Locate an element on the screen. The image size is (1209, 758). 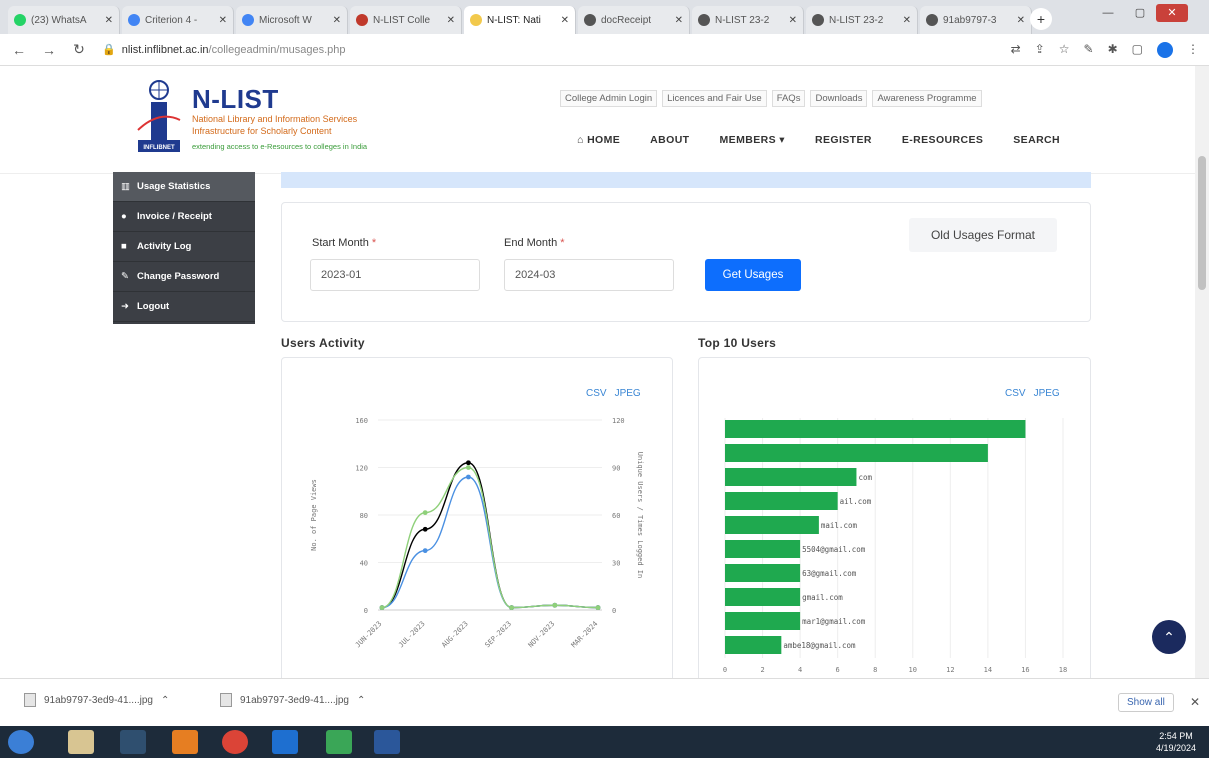
end-month-label: End Month * is located at coordinates (534, 243).